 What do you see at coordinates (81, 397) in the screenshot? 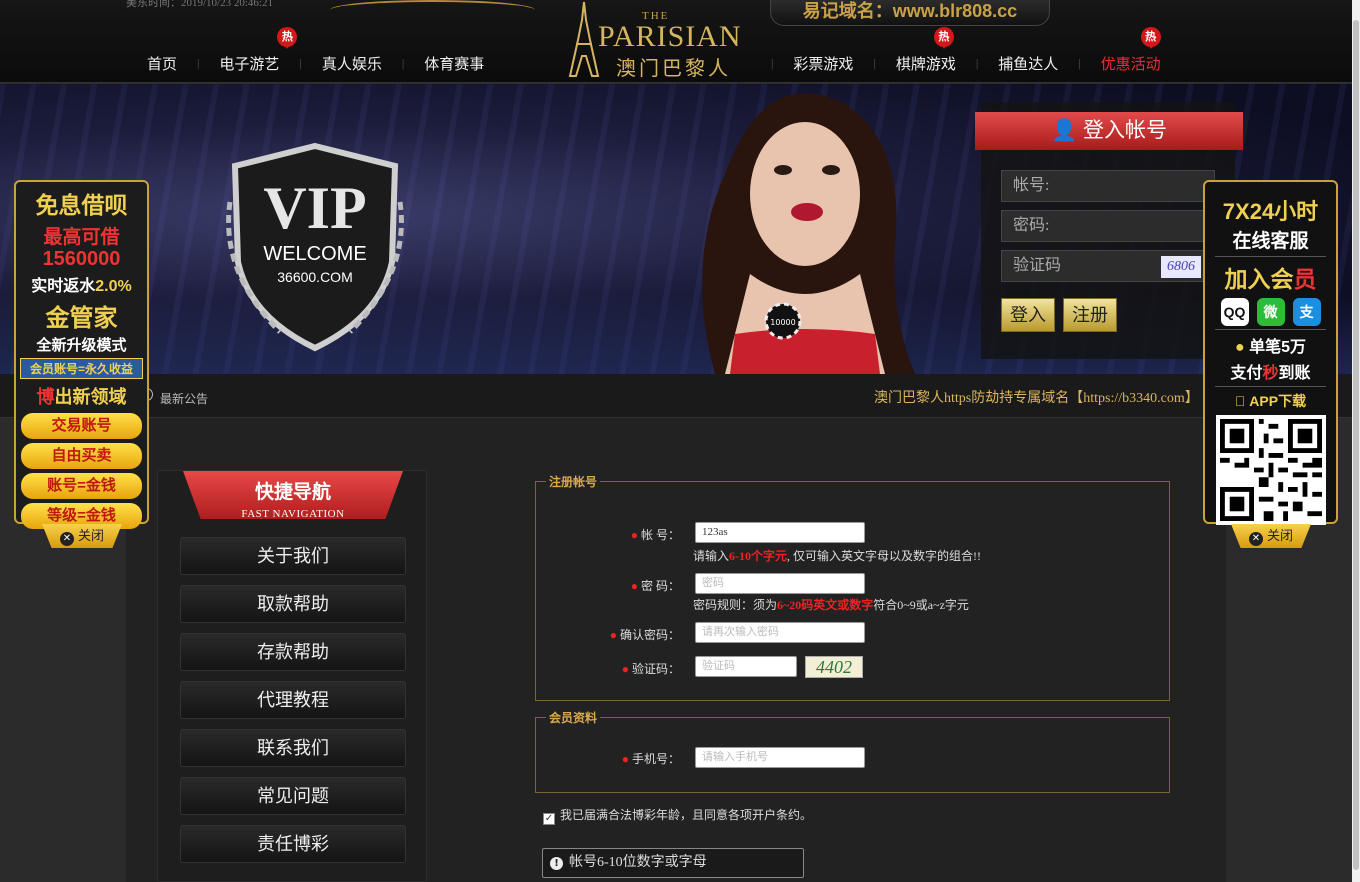
I see `float-left-line8: 博出新领域` at bounding box center [81, 397].